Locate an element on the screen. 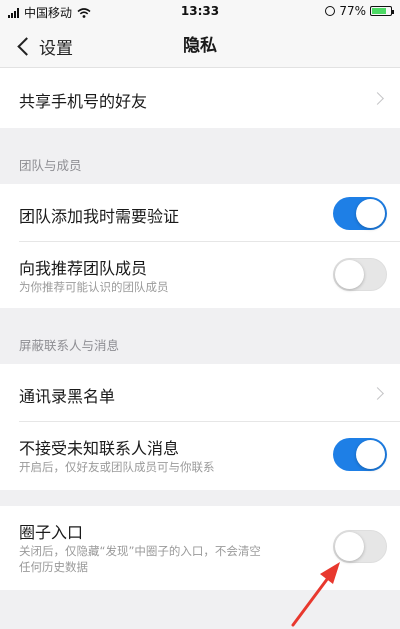 The width and height of the screenshot is (400, 629). moments-entry-toggle is located at coordinates (360, 546).